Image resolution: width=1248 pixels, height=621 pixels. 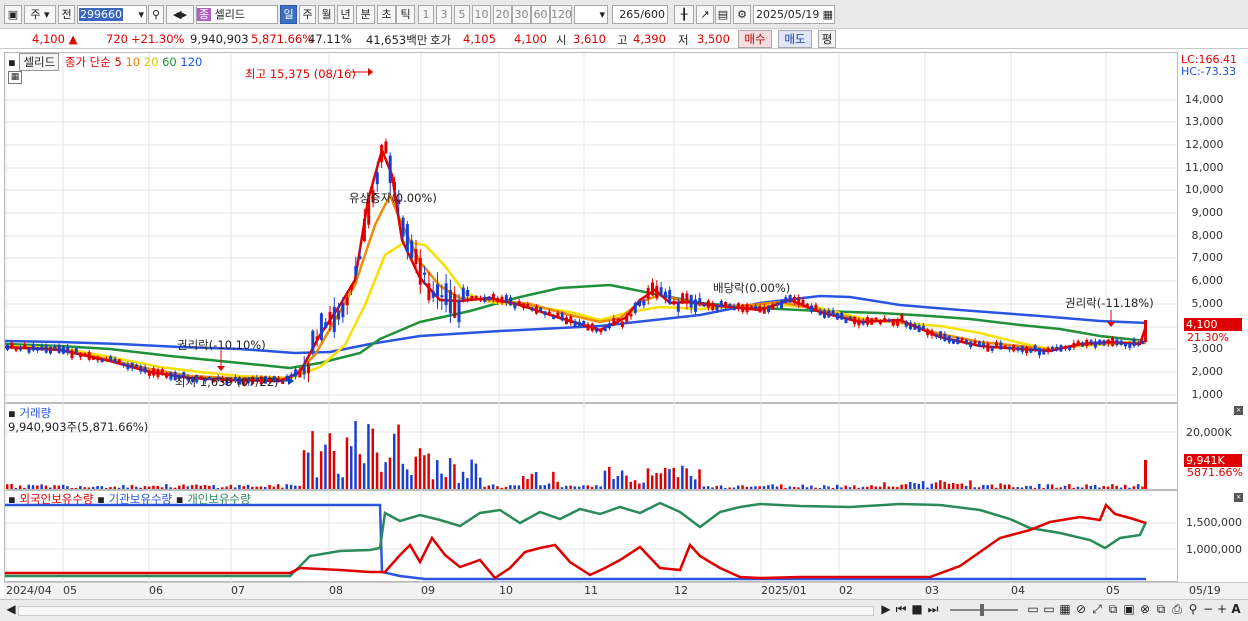 What do you see at coordinates (1222, 610) in the screenshot?
I see `zoom-in-icon: +` at bounding box center [1222, 610].